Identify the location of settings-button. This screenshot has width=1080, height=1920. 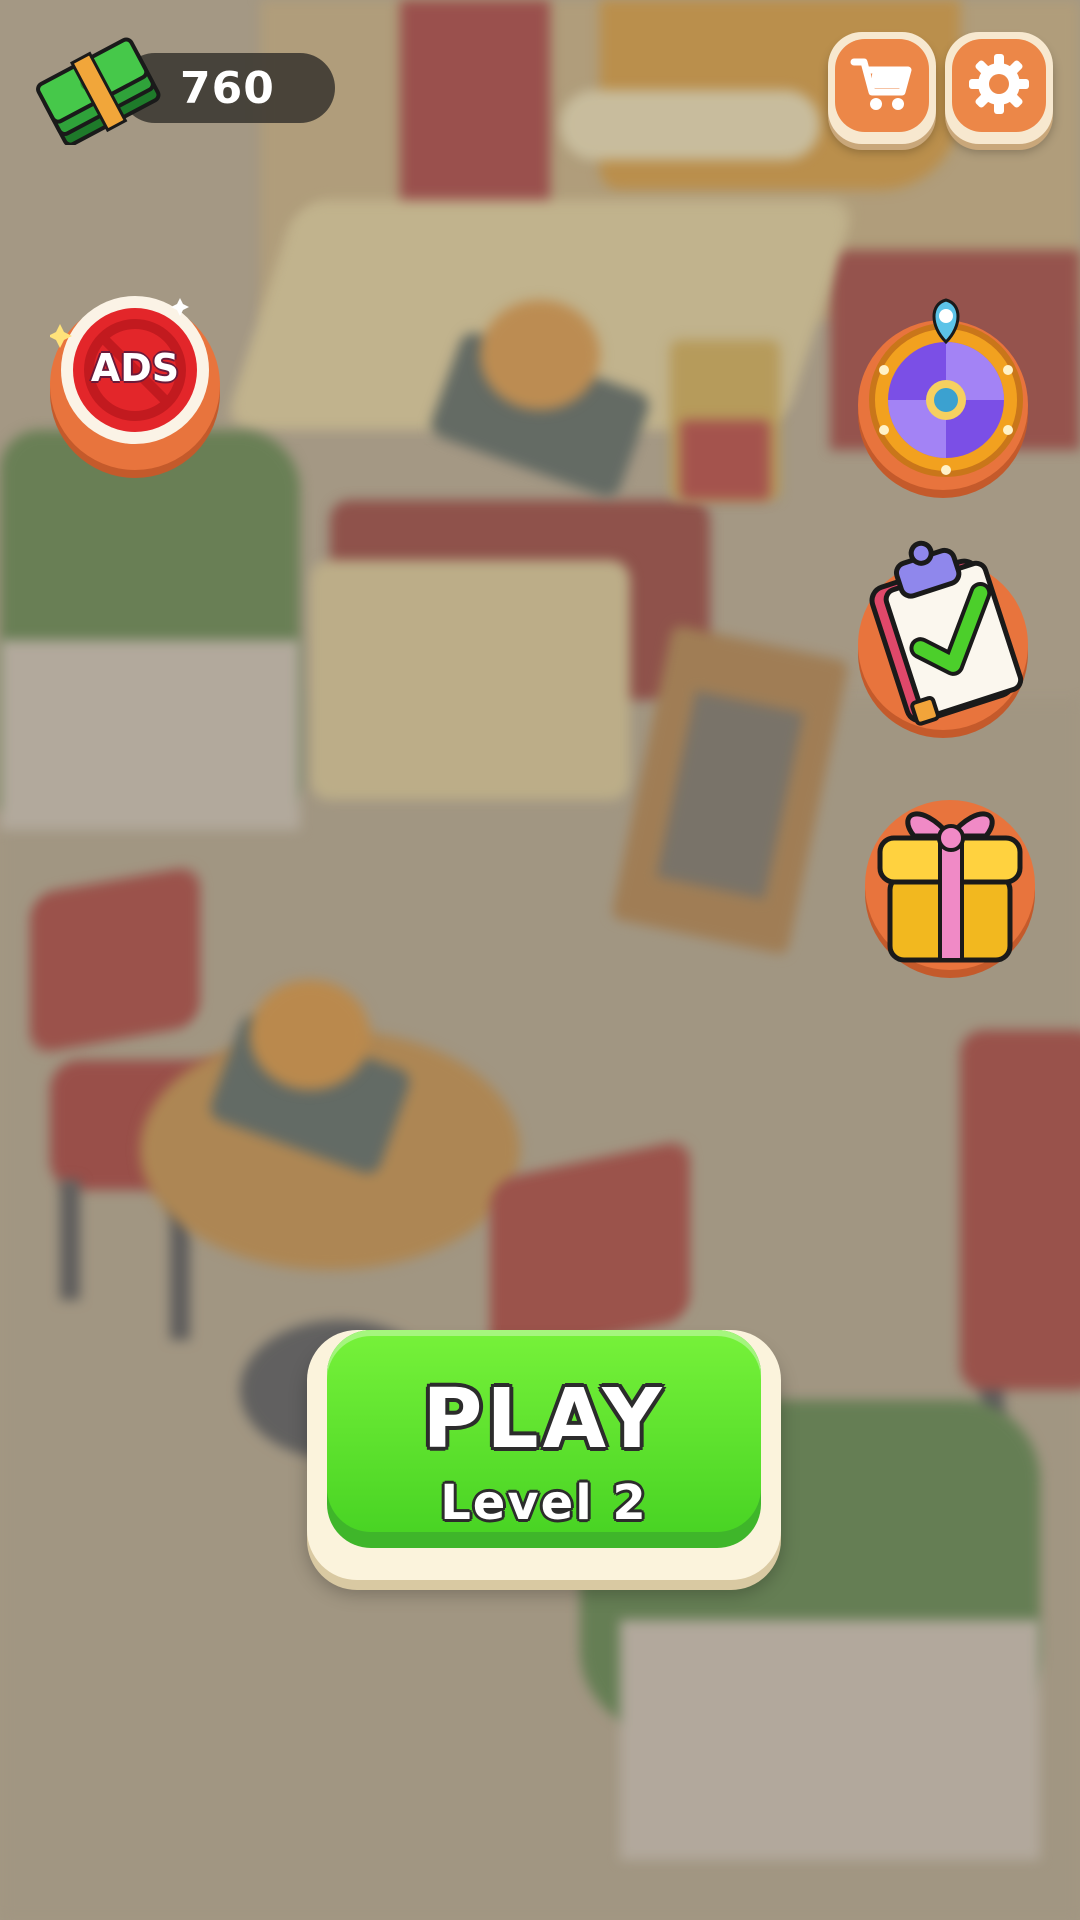
(999, 88).